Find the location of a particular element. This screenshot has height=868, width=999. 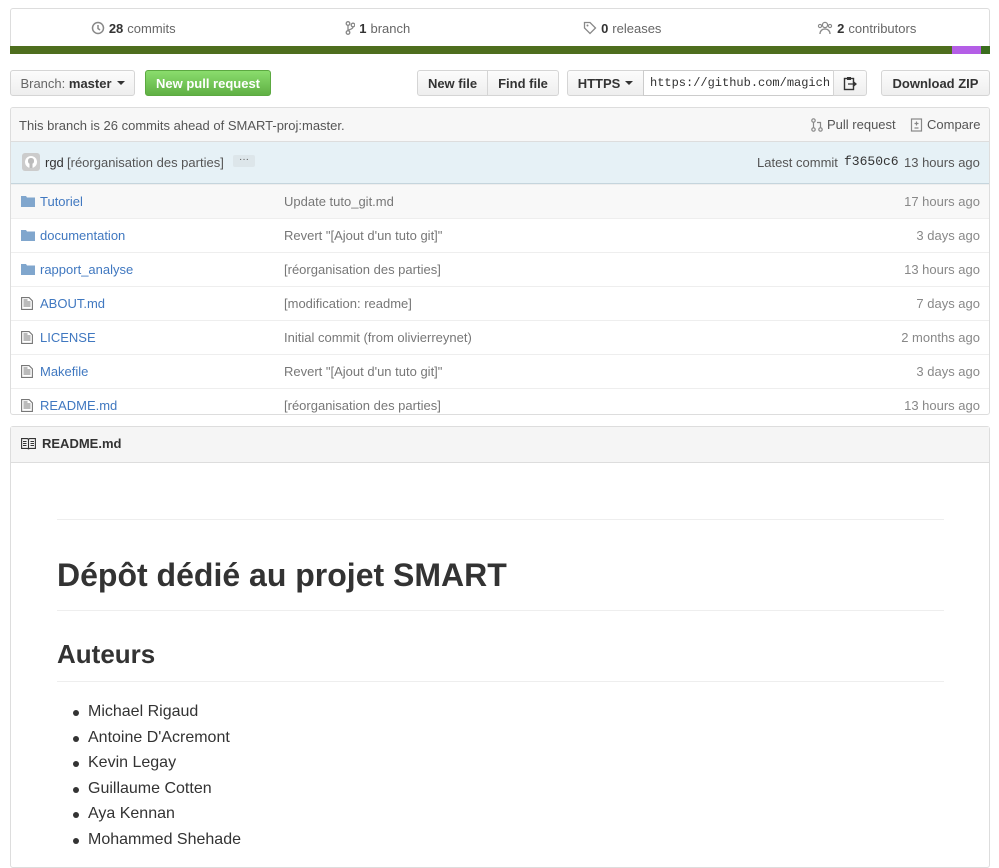

authors-heading: Auteurs is located at coordinates (106, 654).